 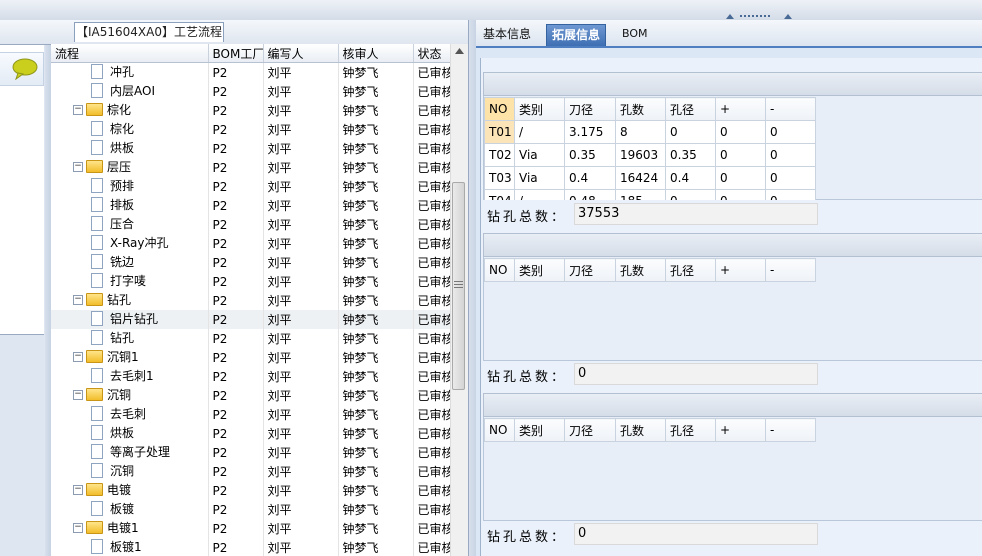 What do you see at coordinates (259, 110) in the screenshot?
I see `tree-row: − 棕化 P2 刘平 钟梦飞 已审核` at bounding box center [259, 110].